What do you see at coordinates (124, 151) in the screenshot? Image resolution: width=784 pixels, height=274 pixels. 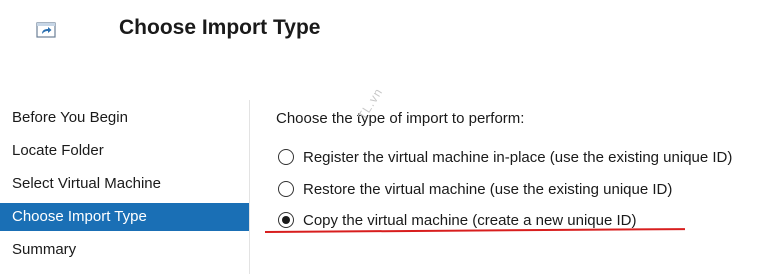 I see `sidebar-item-locate-folder: Locate Folder` at bounding box center [124, 151].